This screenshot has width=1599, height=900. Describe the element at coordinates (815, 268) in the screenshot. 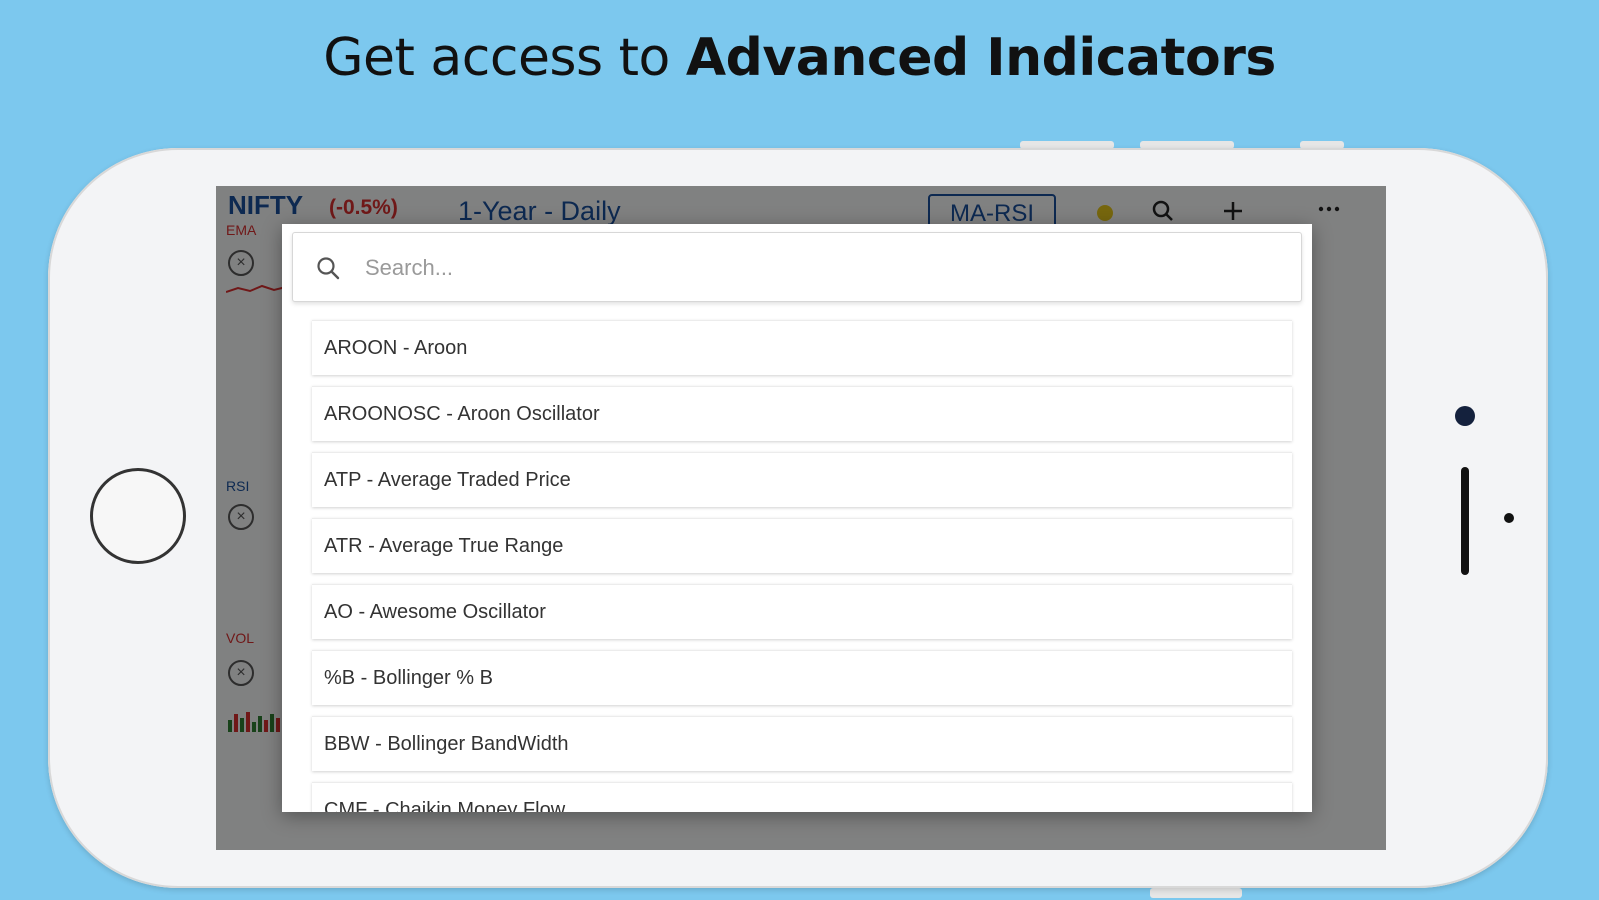

I see `indicator-search-input` at that location.